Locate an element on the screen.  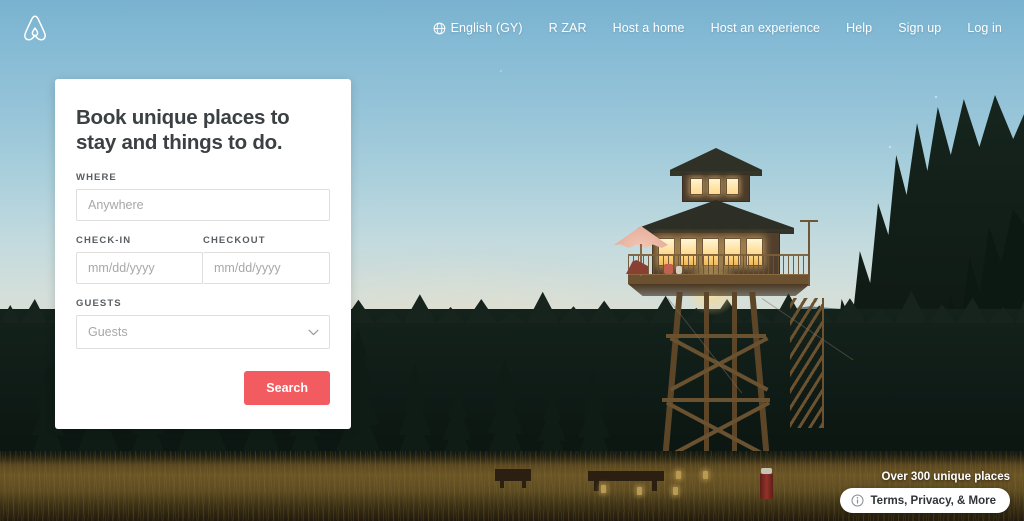
checkin-input is located at coordinates (139, 268).